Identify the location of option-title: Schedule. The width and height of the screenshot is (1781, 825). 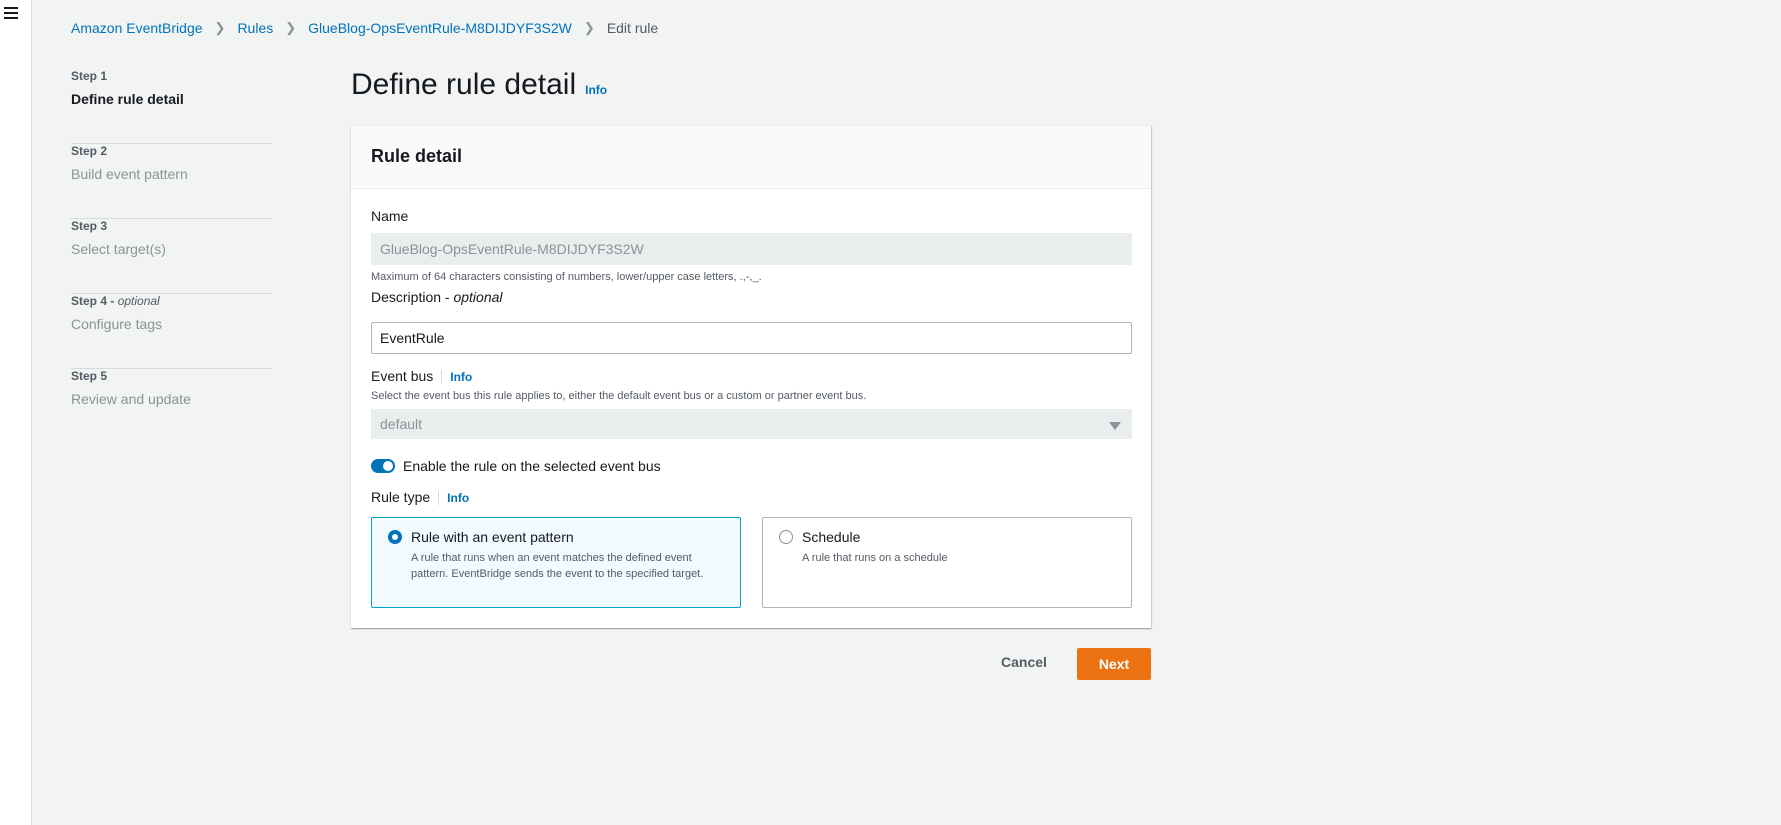
(831, 537).